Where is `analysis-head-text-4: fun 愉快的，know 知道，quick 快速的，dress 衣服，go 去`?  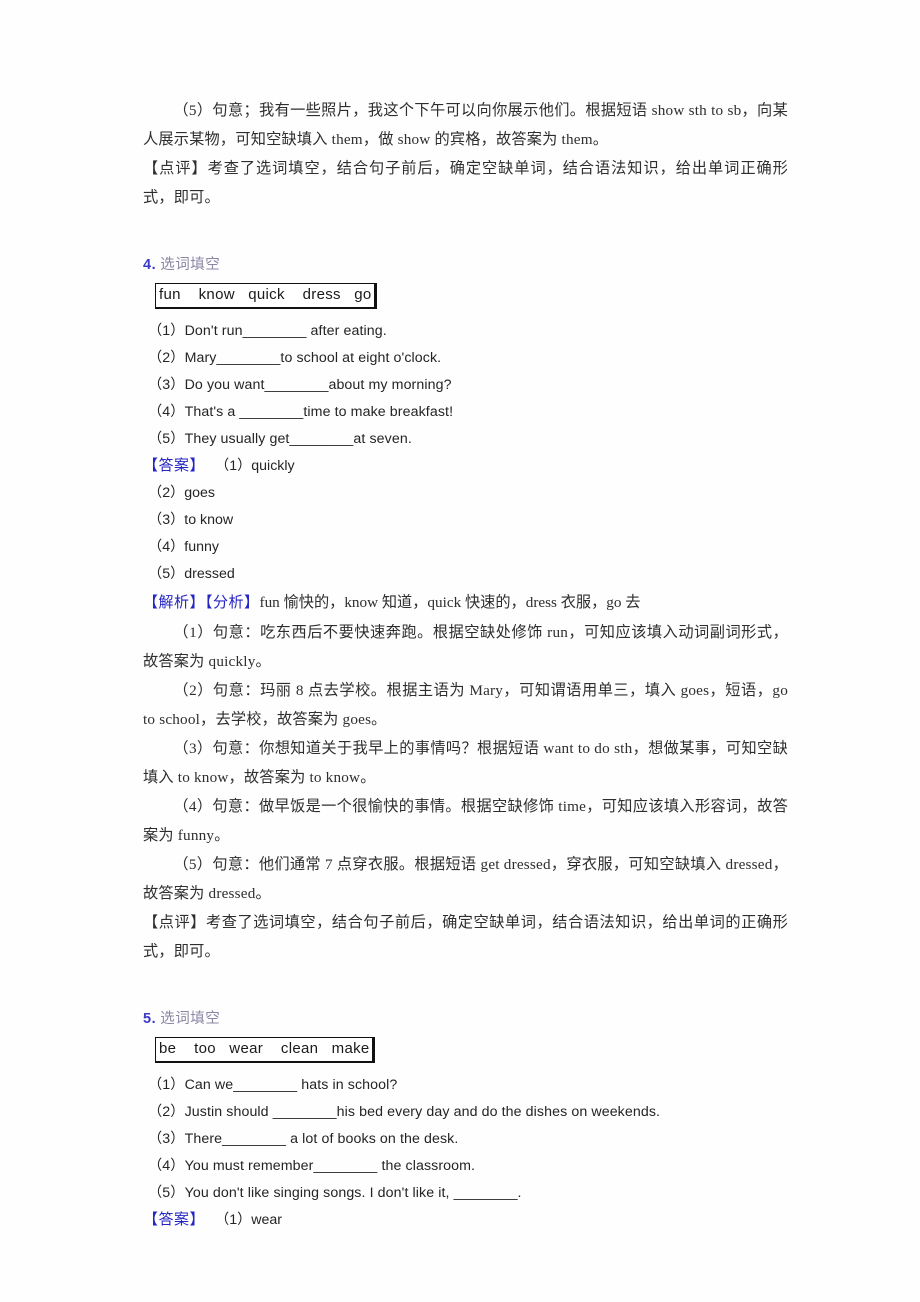
analysis-head-text-4: fun 愉快的，know 知道，quick 快速的，dress 衣服，go 去 is located at coordinates (450, 602).